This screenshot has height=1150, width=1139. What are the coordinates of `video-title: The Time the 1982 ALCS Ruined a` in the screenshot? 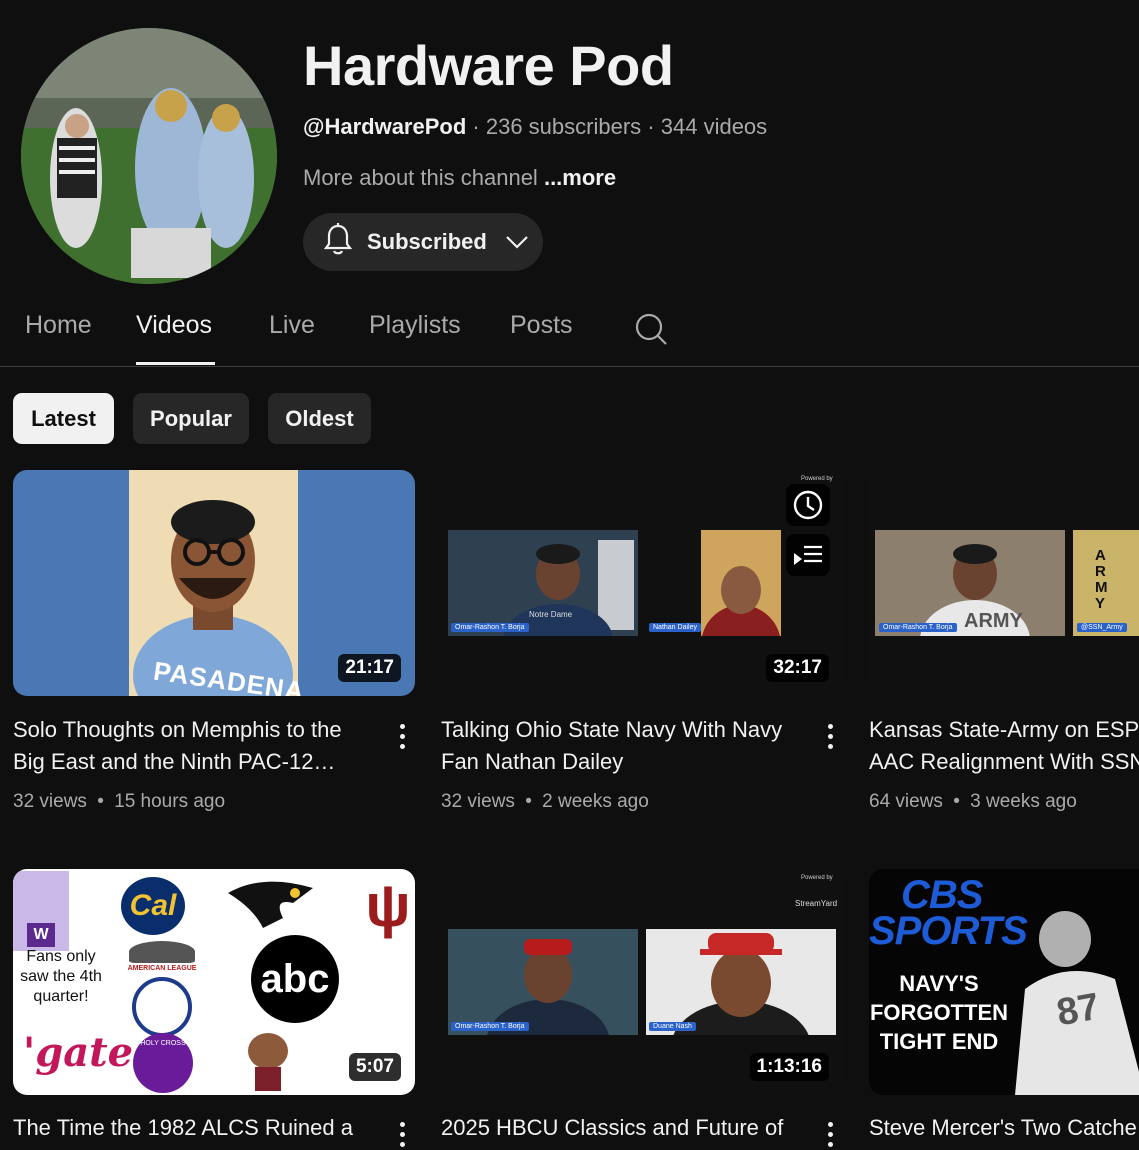 It's located at (193, 1128).